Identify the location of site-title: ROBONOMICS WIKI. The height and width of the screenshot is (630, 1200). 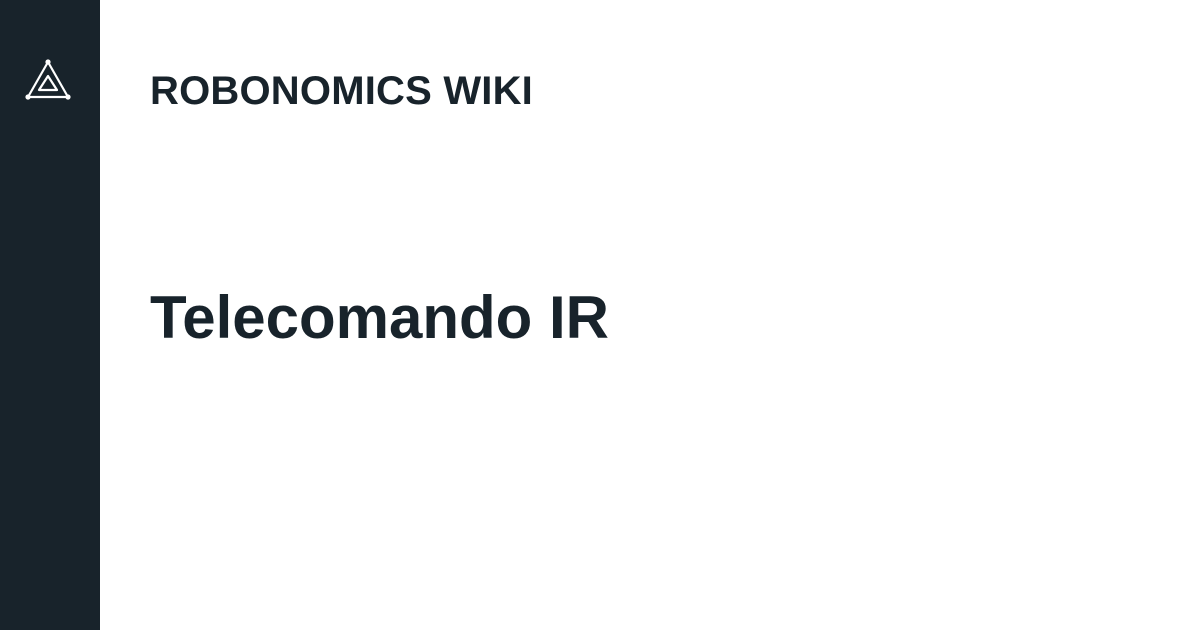
(341, 91).